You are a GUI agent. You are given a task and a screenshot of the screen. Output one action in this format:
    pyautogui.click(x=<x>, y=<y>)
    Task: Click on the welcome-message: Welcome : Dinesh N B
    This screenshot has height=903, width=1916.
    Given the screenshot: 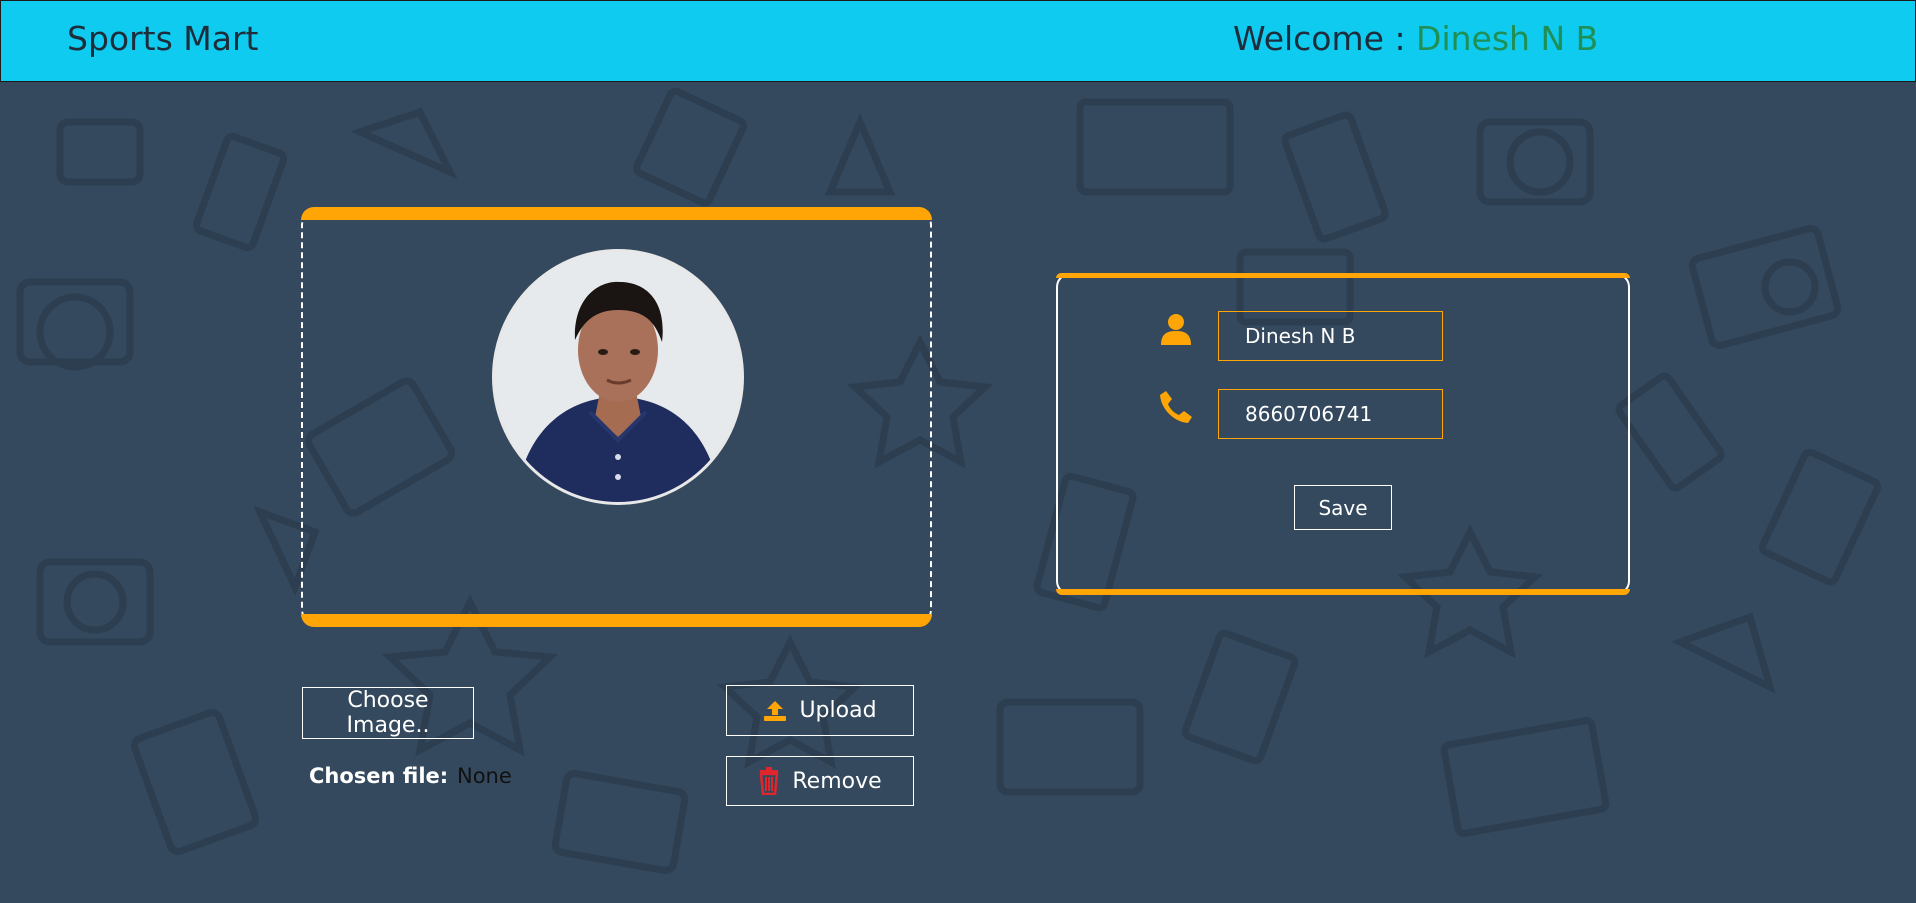 What is the action you would take?
    pyautogui.click(x=1415, y=38)
    